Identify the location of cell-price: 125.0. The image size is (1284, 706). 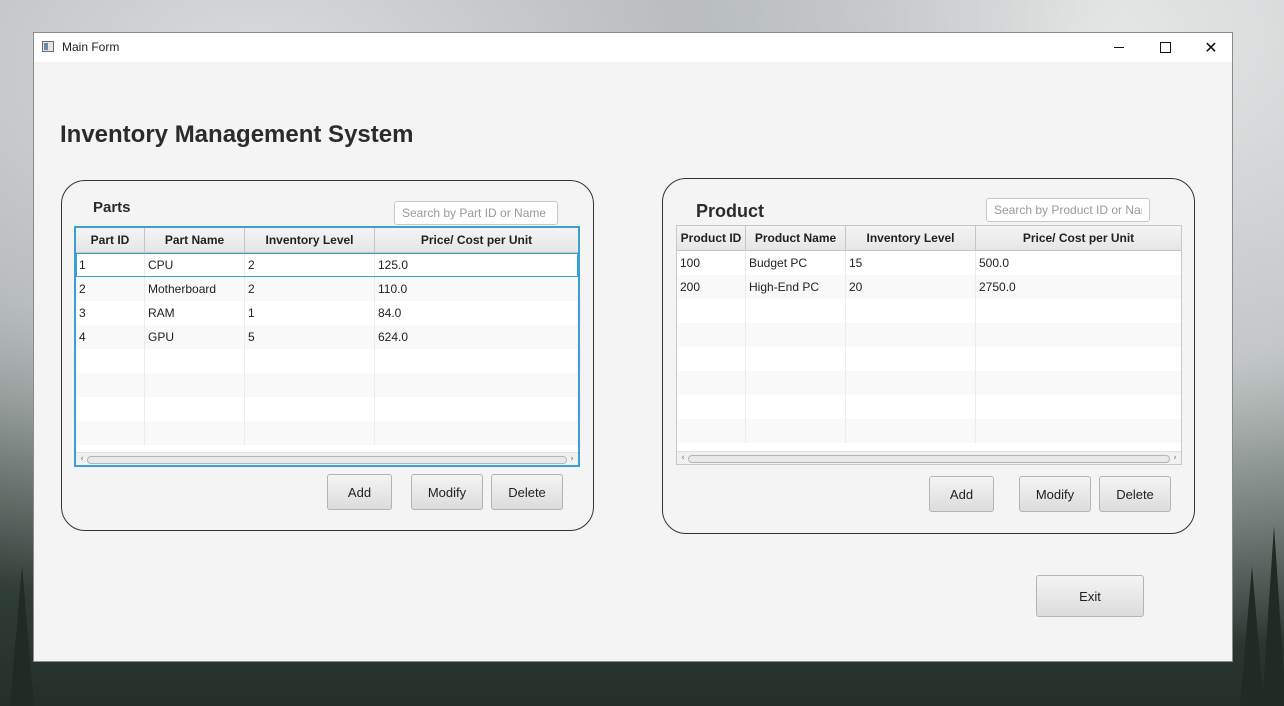
(393, 265).